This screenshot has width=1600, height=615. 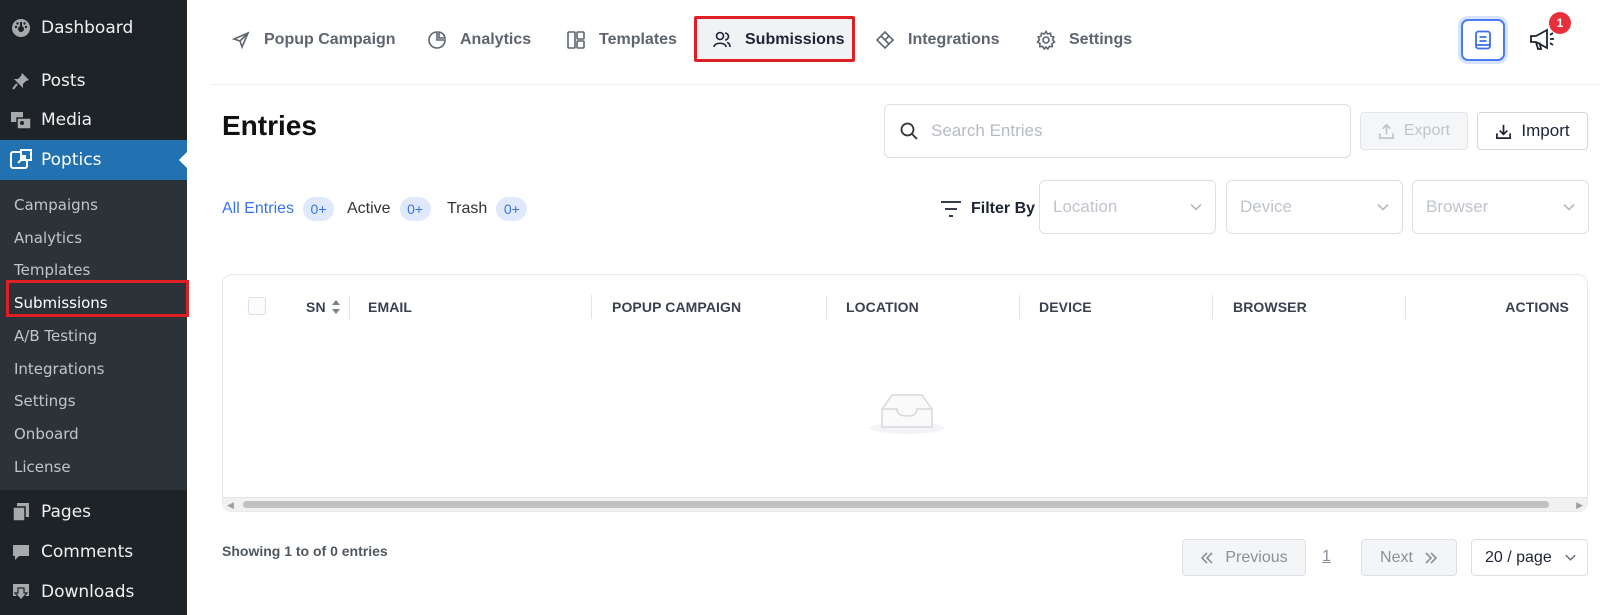 I want to click on tab-integrations: Integrations, so click(x=937, y=40).